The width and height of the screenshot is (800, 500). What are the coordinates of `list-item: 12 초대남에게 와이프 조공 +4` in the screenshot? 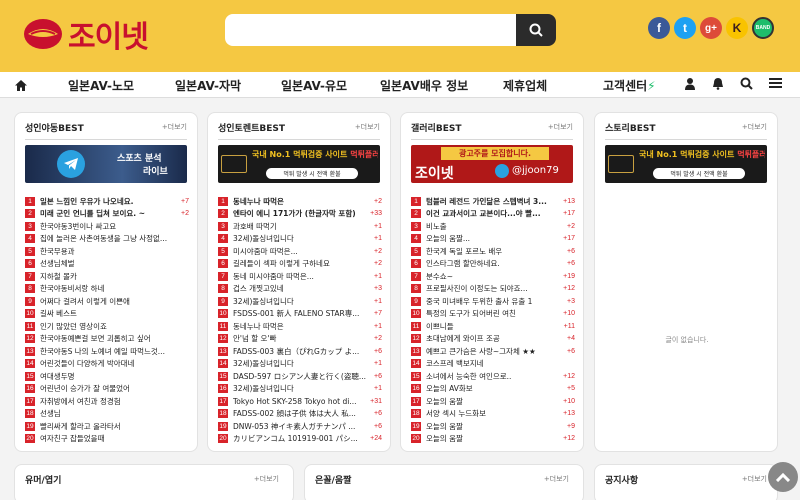 It's located at (493, 339).